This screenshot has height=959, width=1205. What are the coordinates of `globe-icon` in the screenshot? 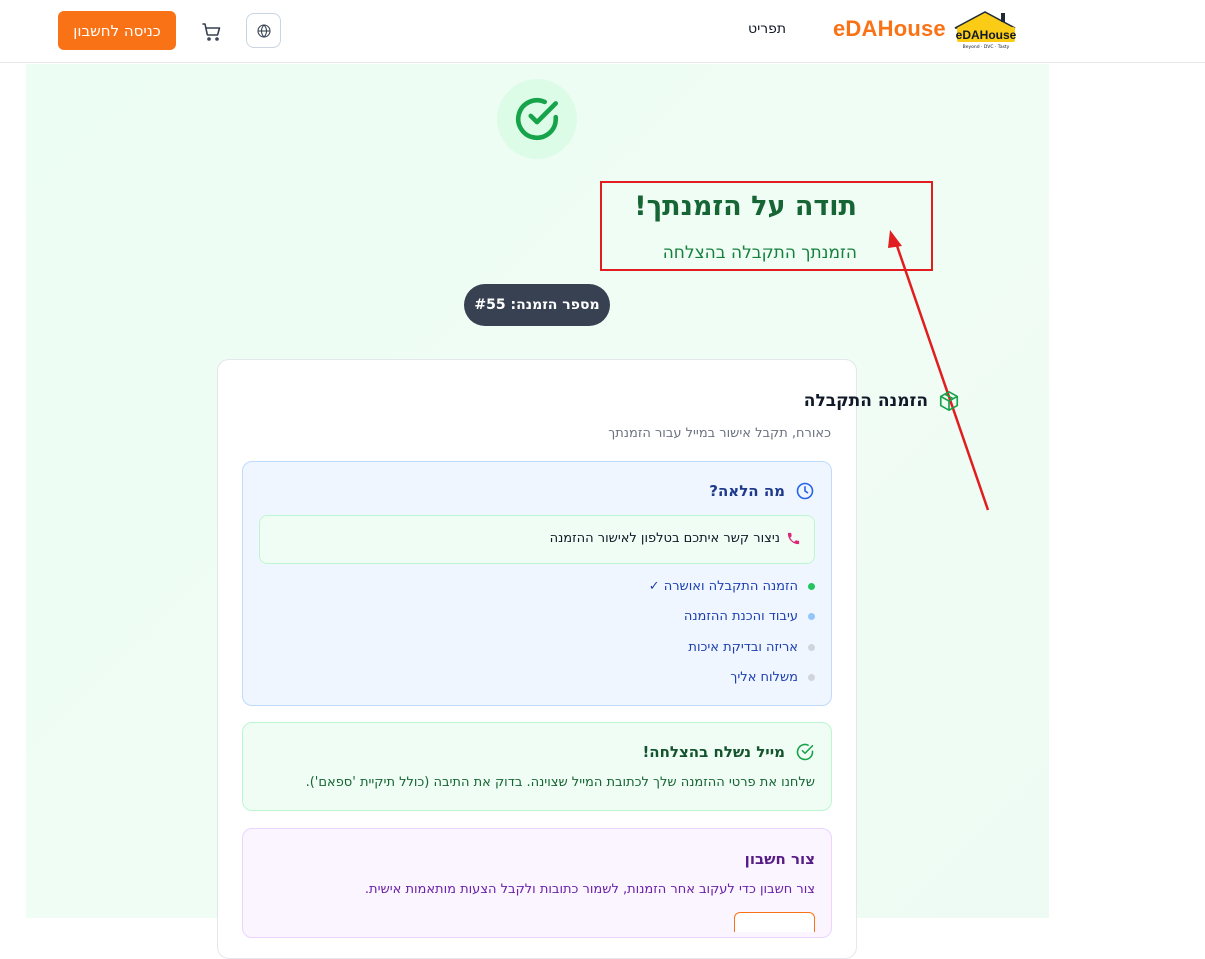 It's located at (263, 30).